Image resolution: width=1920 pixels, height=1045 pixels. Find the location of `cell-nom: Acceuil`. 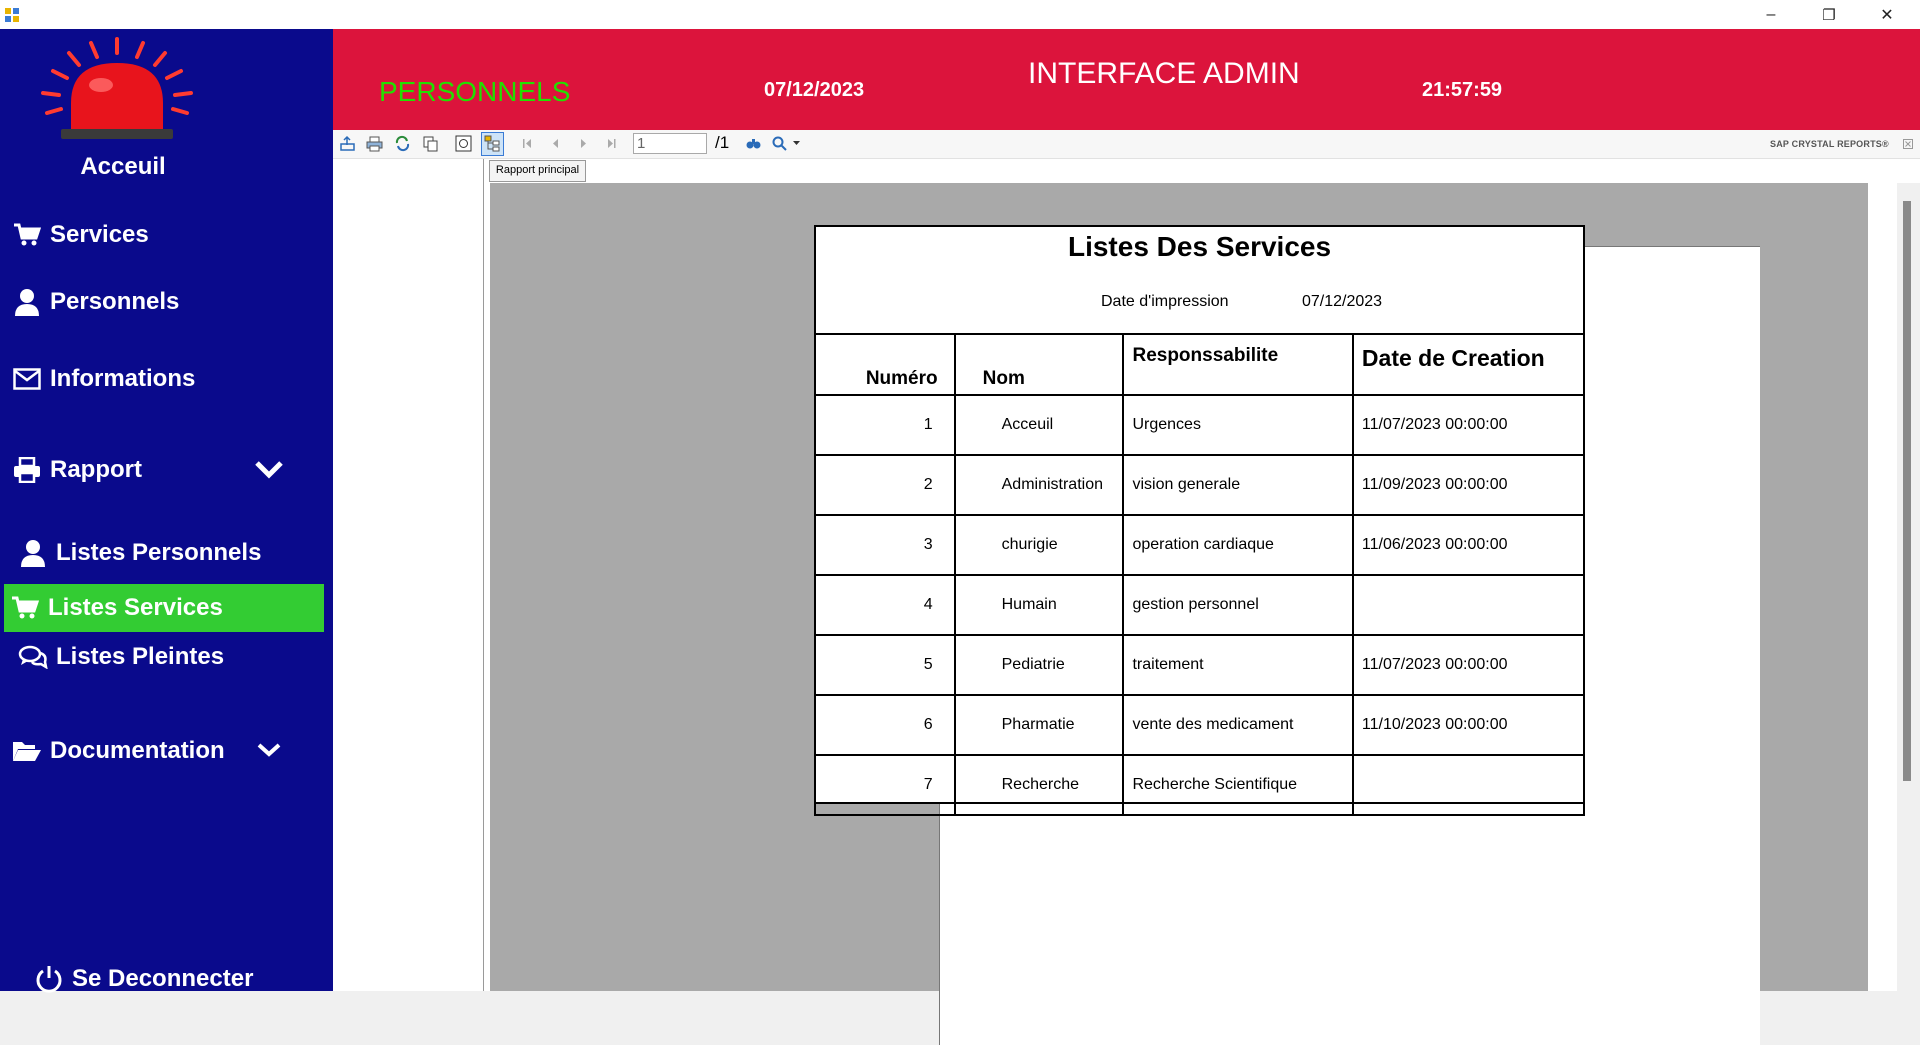

cell-nom: Acceuil is located at coordinates (1039, 425).